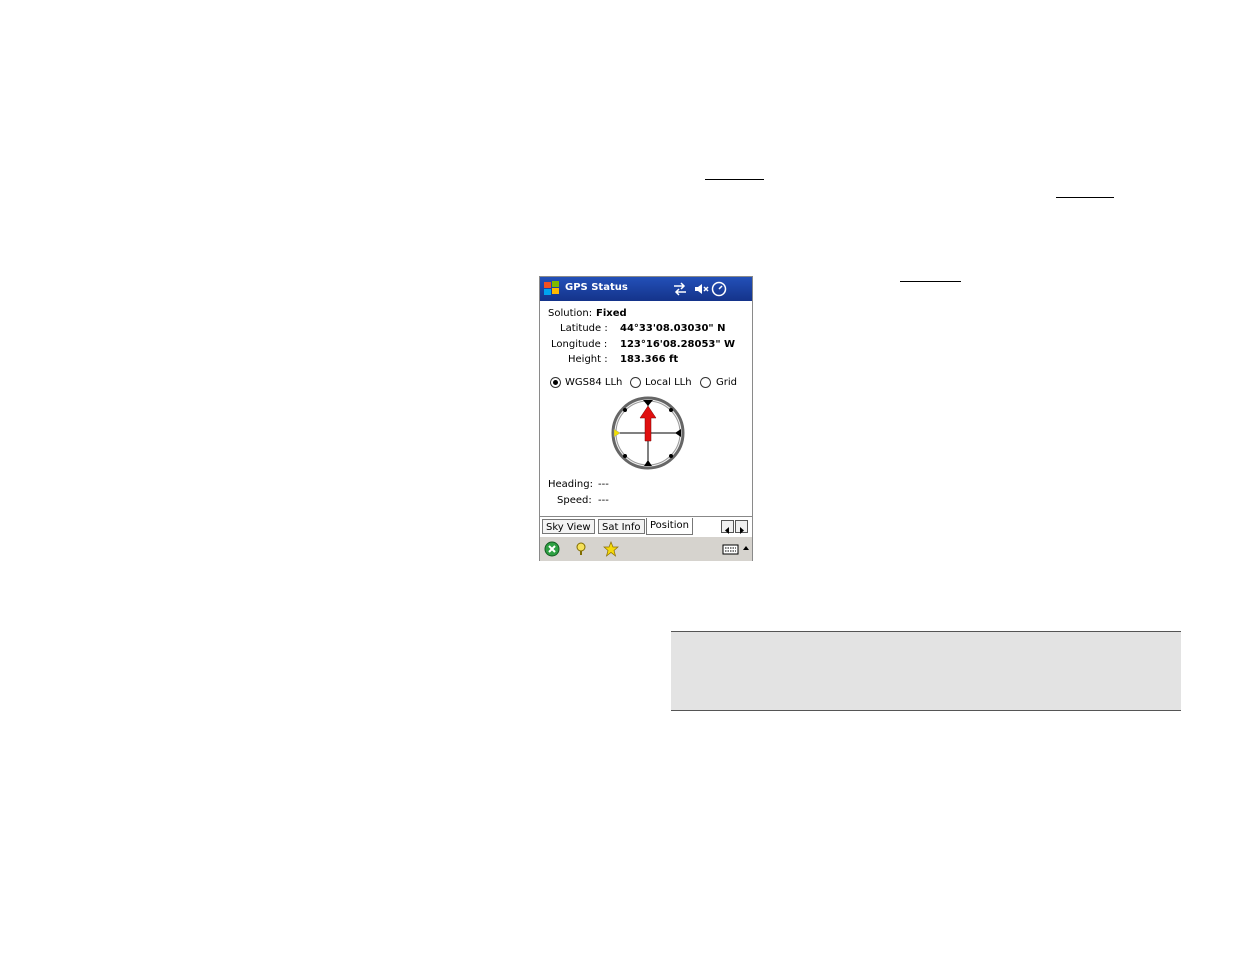 The width and height of the screenshot is (1235, 954). Describe the element at coordinates (621, 526) in the screenshot. I see `tab-sat-info: Sat Info` at that location.